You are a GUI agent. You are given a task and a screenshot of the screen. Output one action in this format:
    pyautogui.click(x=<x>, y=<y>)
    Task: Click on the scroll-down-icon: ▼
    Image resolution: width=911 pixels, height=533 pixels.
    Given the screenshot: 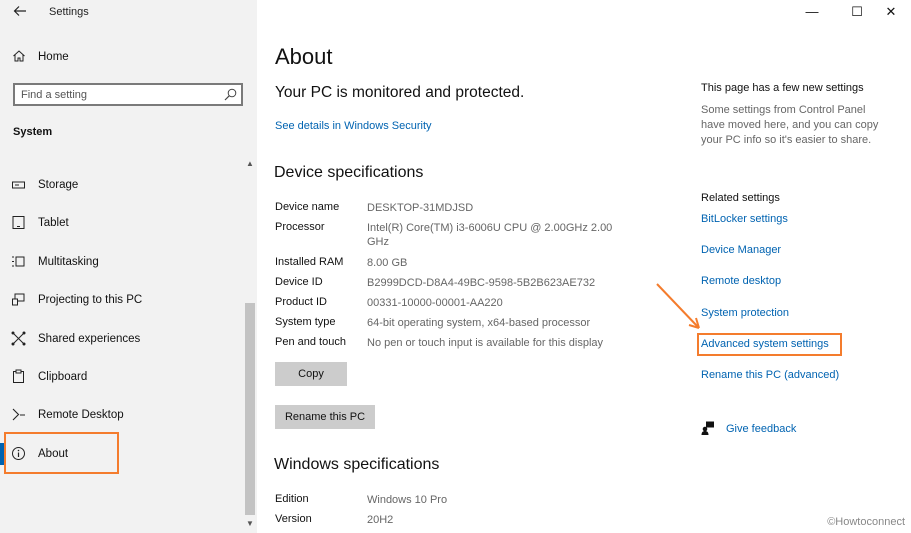 What is the action you would take?
    pyautogui.click(x=250, y=524)
    